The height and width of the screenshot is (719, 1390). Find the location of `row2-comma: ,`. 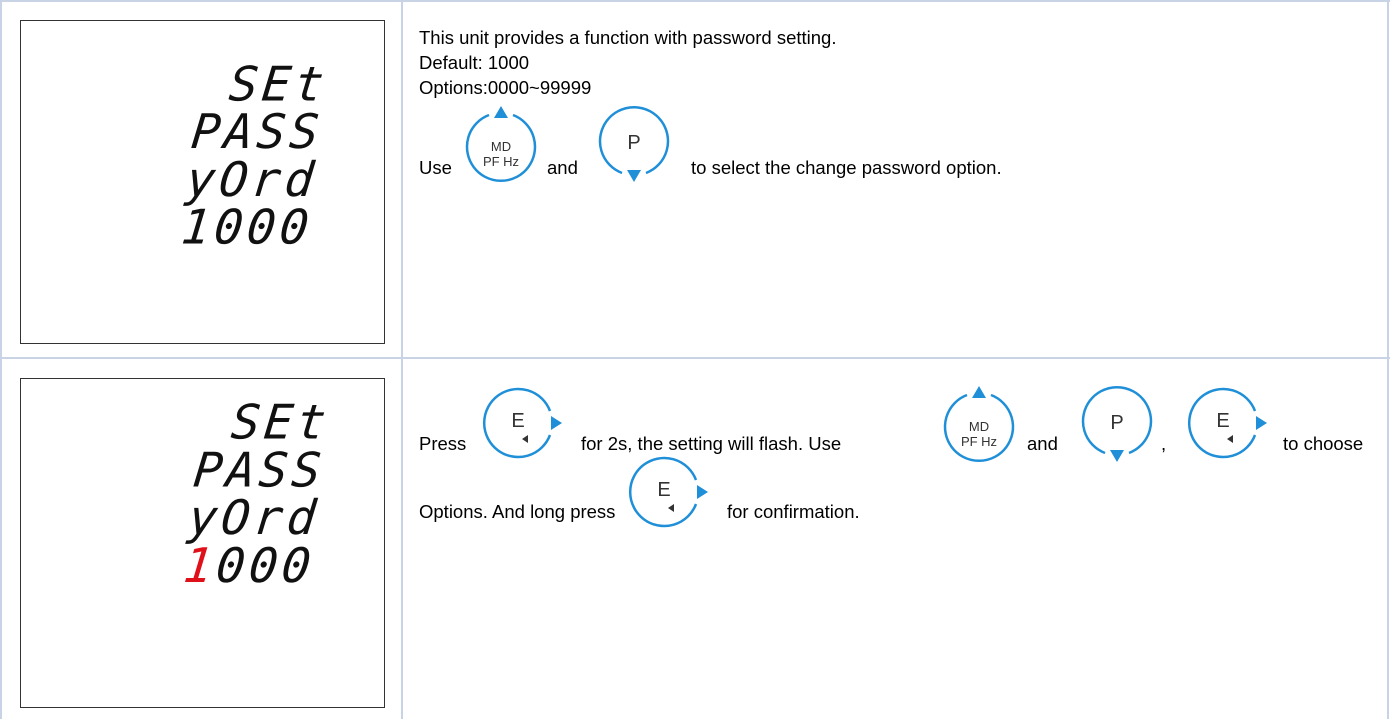

row2-comma: , is located at coordinates (1164, 443).